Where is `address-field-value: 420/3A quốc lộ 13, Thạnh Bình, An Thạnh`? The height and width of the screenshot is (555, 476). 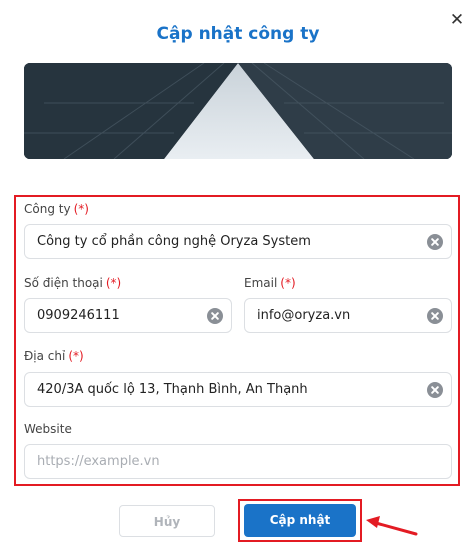 address-field-value: 420/3A quốc lộ 13, Thạnh Bình, An Thạnh is located at coordinates (172, 389).